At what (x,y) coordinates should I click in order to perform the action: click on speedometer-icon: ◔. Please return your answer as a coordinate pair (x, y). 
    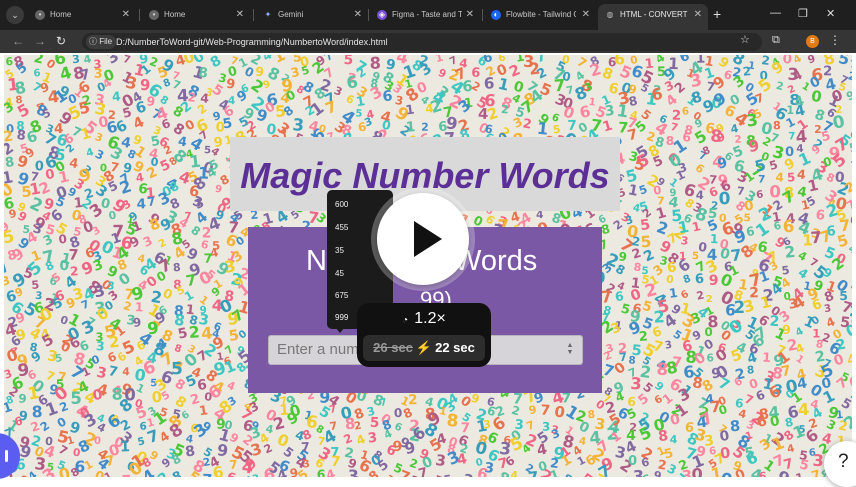
    Looking at the image, I should click on (405, 320).